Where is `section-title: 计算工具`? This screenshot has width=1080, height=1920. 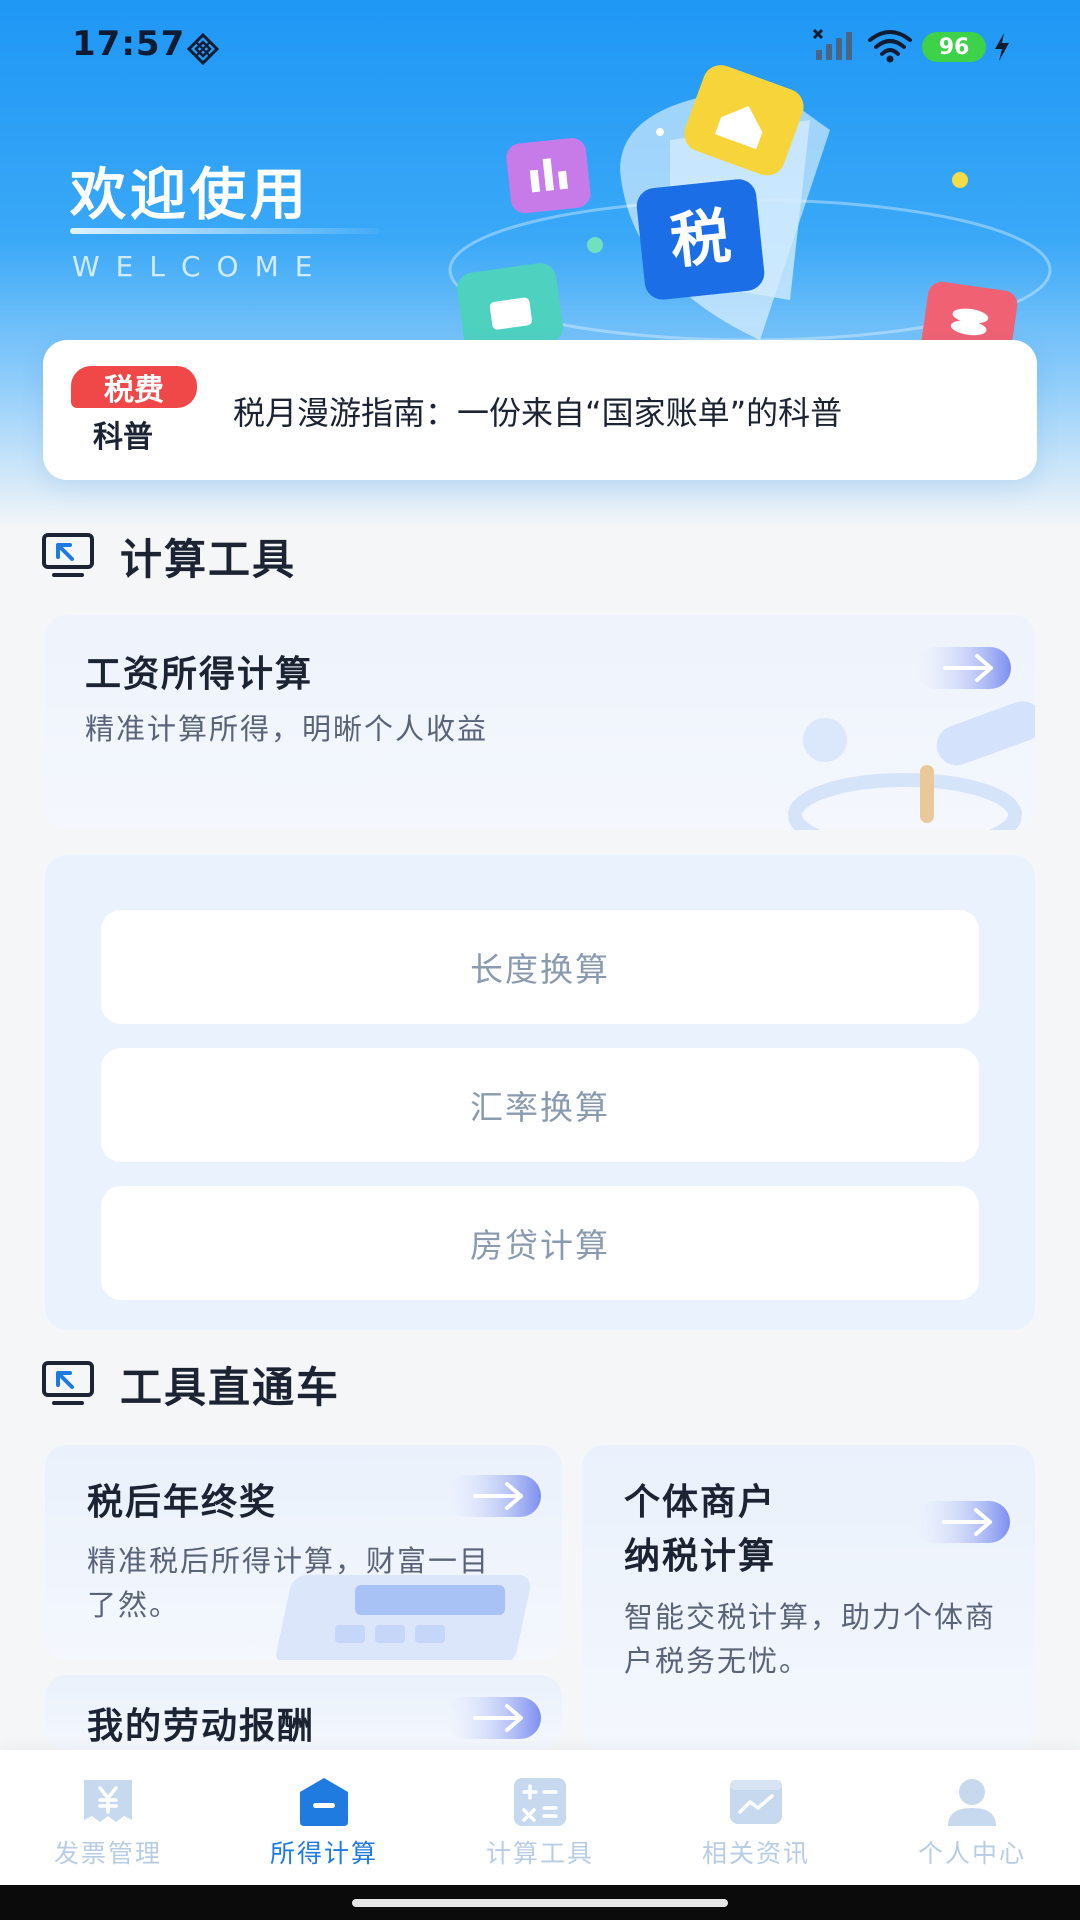
section-title: 计算工具 is located at coordinates (208, 559).